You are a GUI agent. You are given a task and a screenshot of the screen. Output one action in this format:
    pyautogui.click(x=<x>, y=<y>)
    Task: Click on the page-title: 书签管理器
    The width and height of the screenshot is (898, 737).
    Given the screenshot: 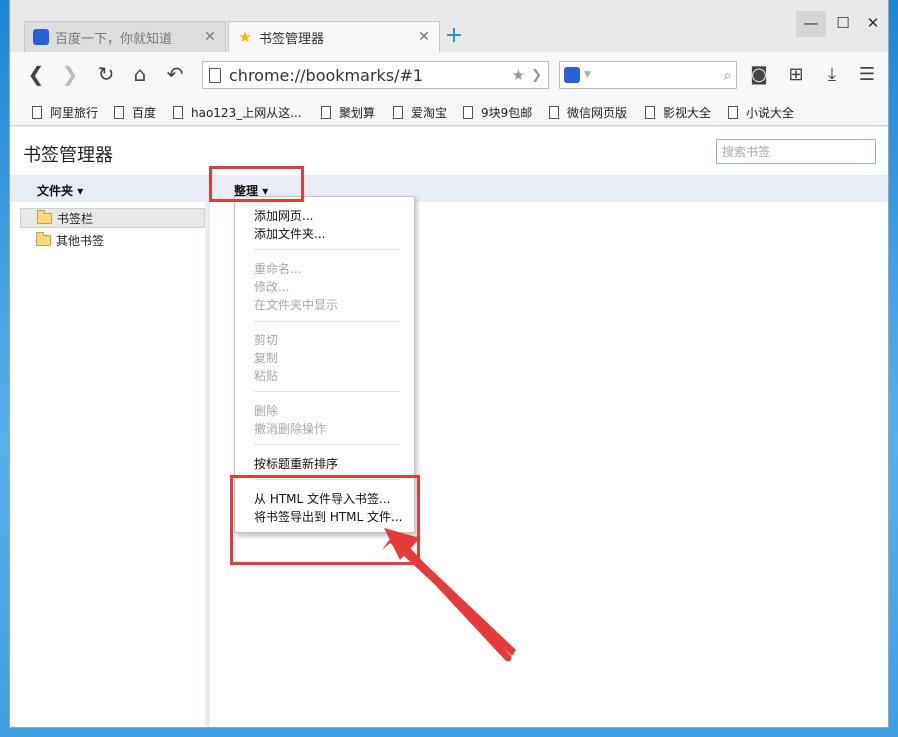 What is the action you would take?
    pyautogui.click(x=68, y=155)
    